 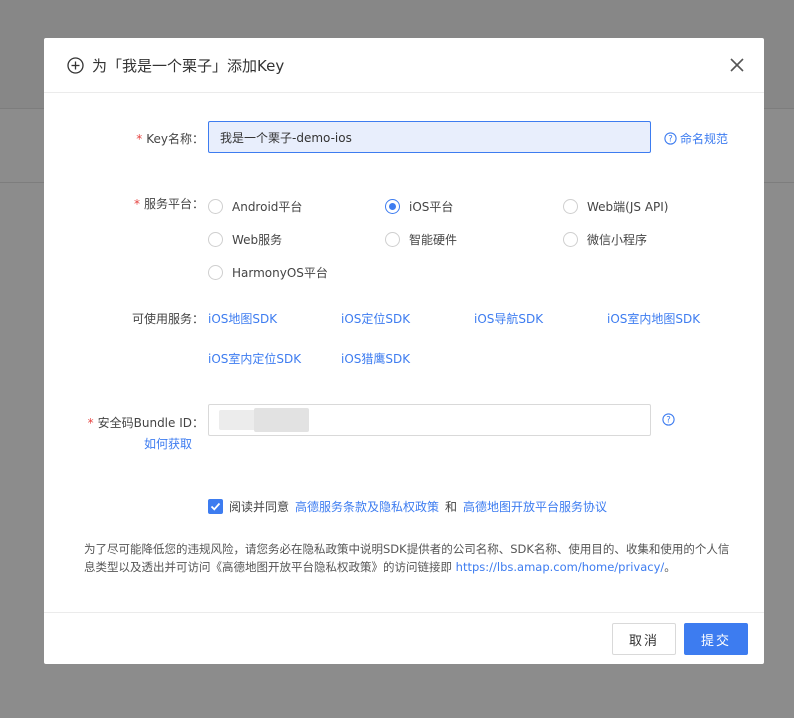 What do you see at coordinates (404, 65) in the screenshot?
I see `dialog-header: 为「我是一个栗子」添加Key` at bounding box center [404, 65].